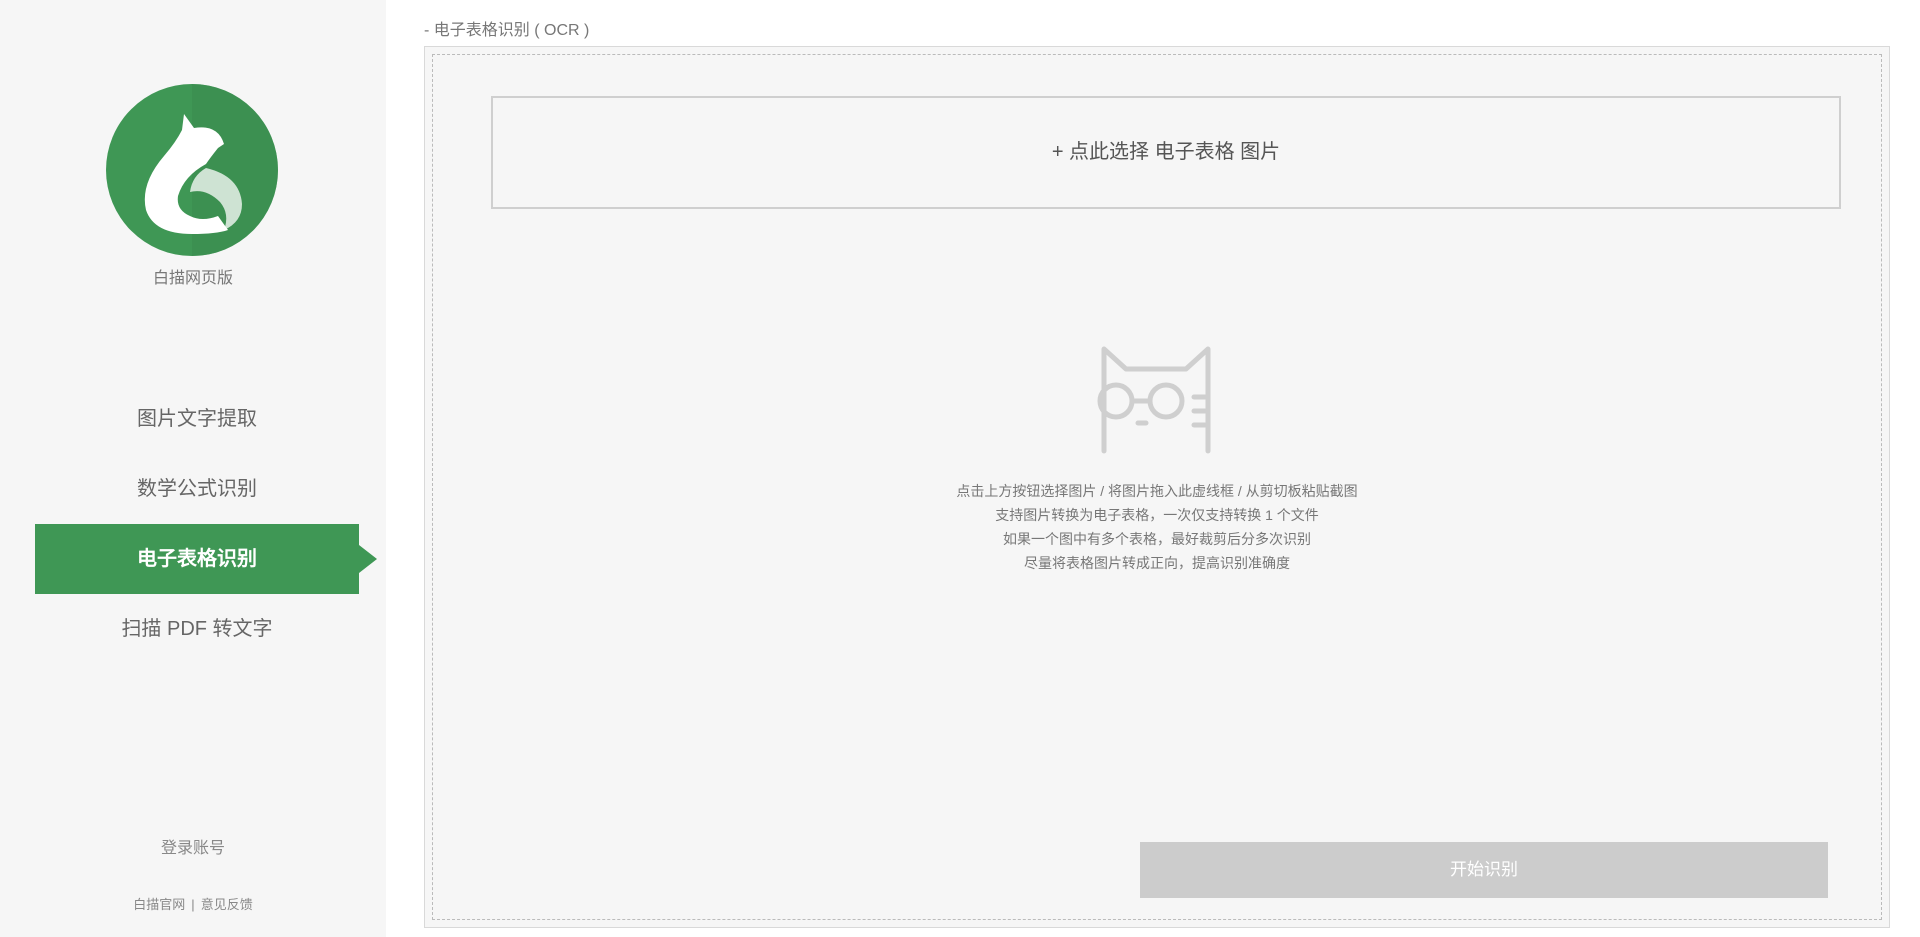 This screenshot has width=1920, height=937. I want to click on select-image-button: + 点此选择 电子表格 图片, so click(1166, 152).